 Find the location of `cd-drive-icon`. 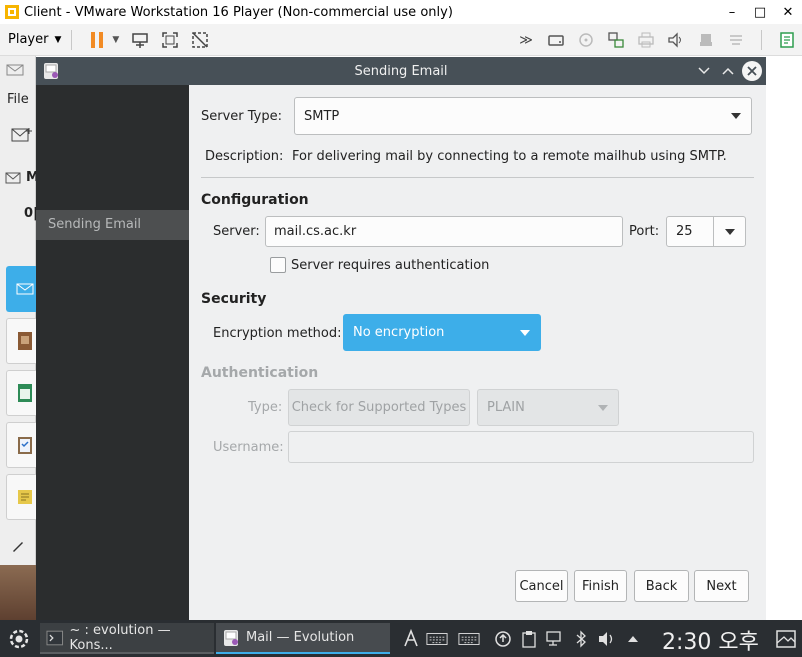

cd-drive-icon is located at coordinates (586, 40).